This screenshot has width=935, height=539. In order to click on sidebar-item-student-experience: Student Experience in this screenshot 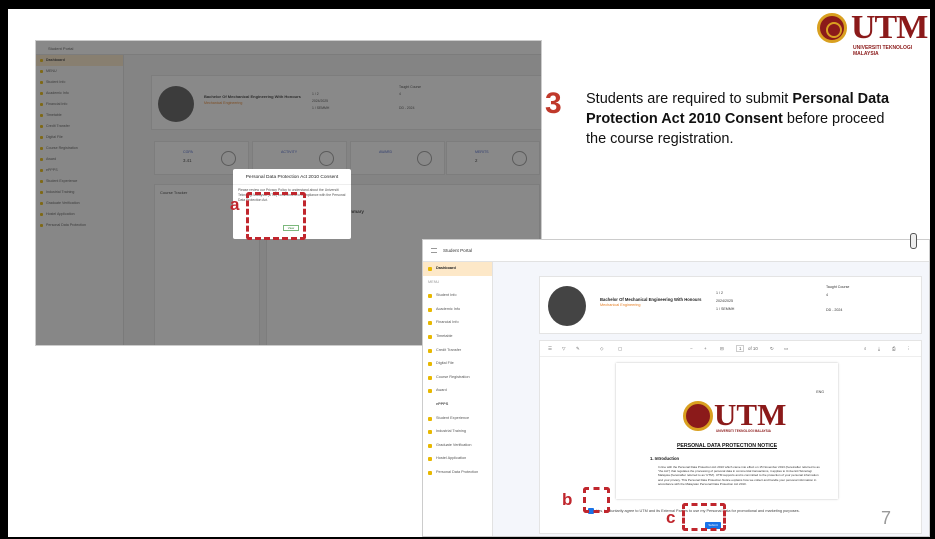, I will do `click(457, 419)`.